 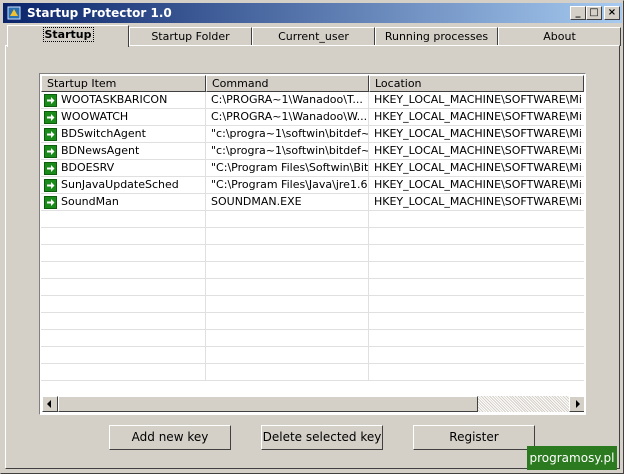 I want to click on arrow-right-icon, so click(x=578, y=404).